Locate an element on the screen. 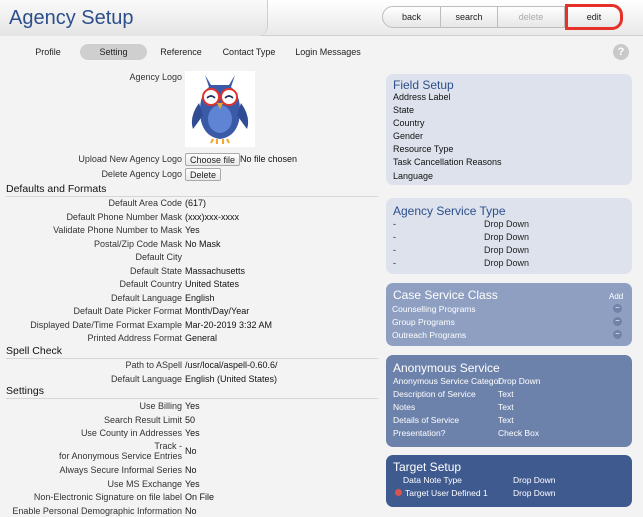  edit-button: edit is located at coordinates (594, 17).